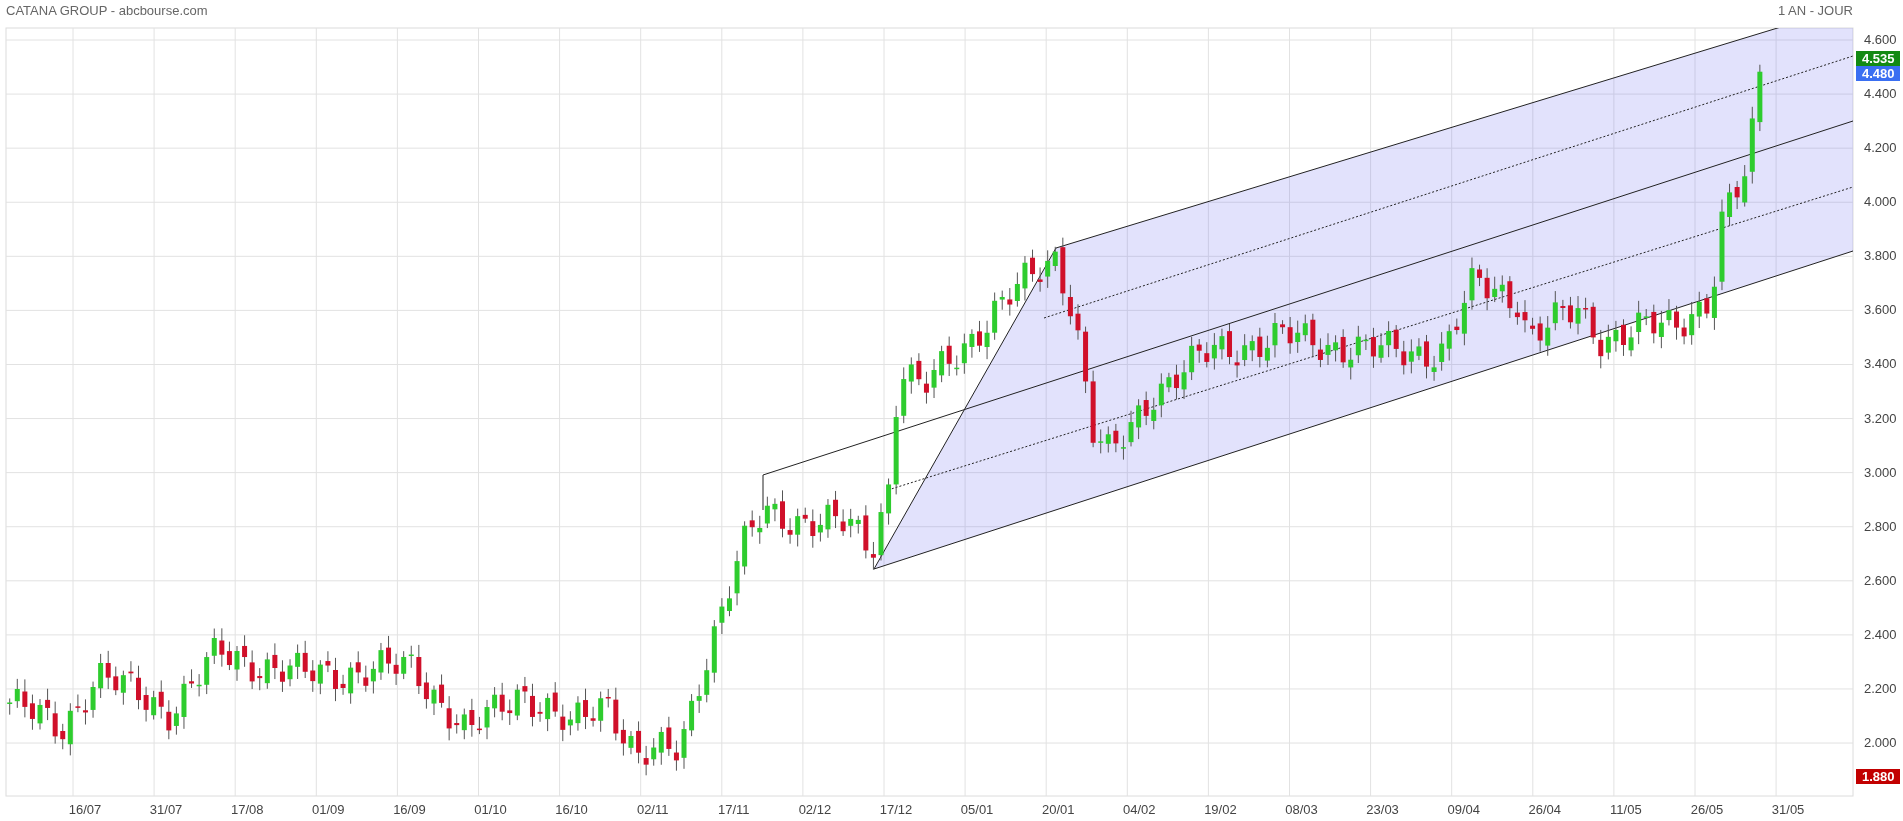 This screenshot has height=821, width=1903. Describe the element at coordinates (1880, 472) in the screenshot. I see `y-axis-label: 3.000` at that location.